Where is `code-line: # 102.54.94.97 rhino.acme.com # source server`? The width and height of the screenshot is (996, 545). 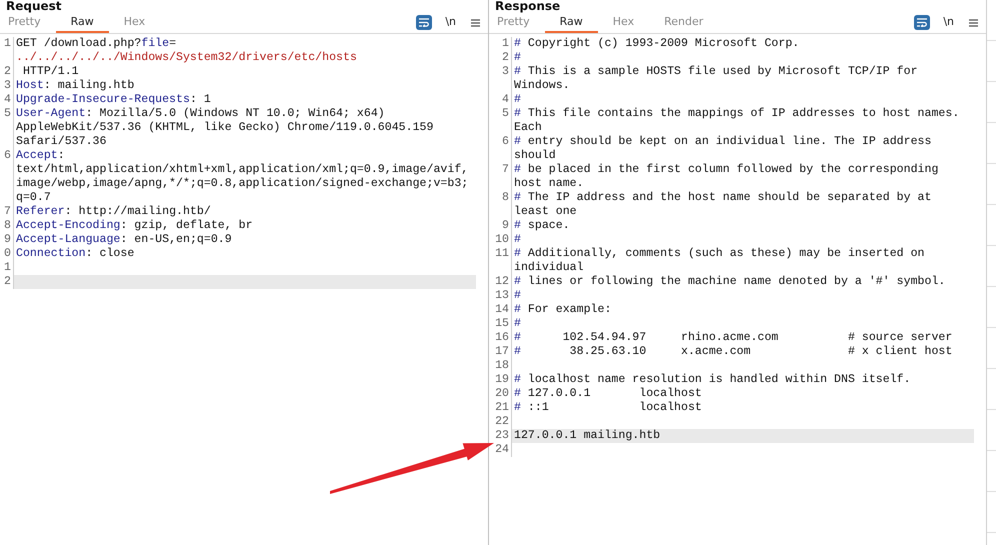 code-line: # 102.54.94.97 rhino.acme.com # source server is located at coordinates (733, 338).